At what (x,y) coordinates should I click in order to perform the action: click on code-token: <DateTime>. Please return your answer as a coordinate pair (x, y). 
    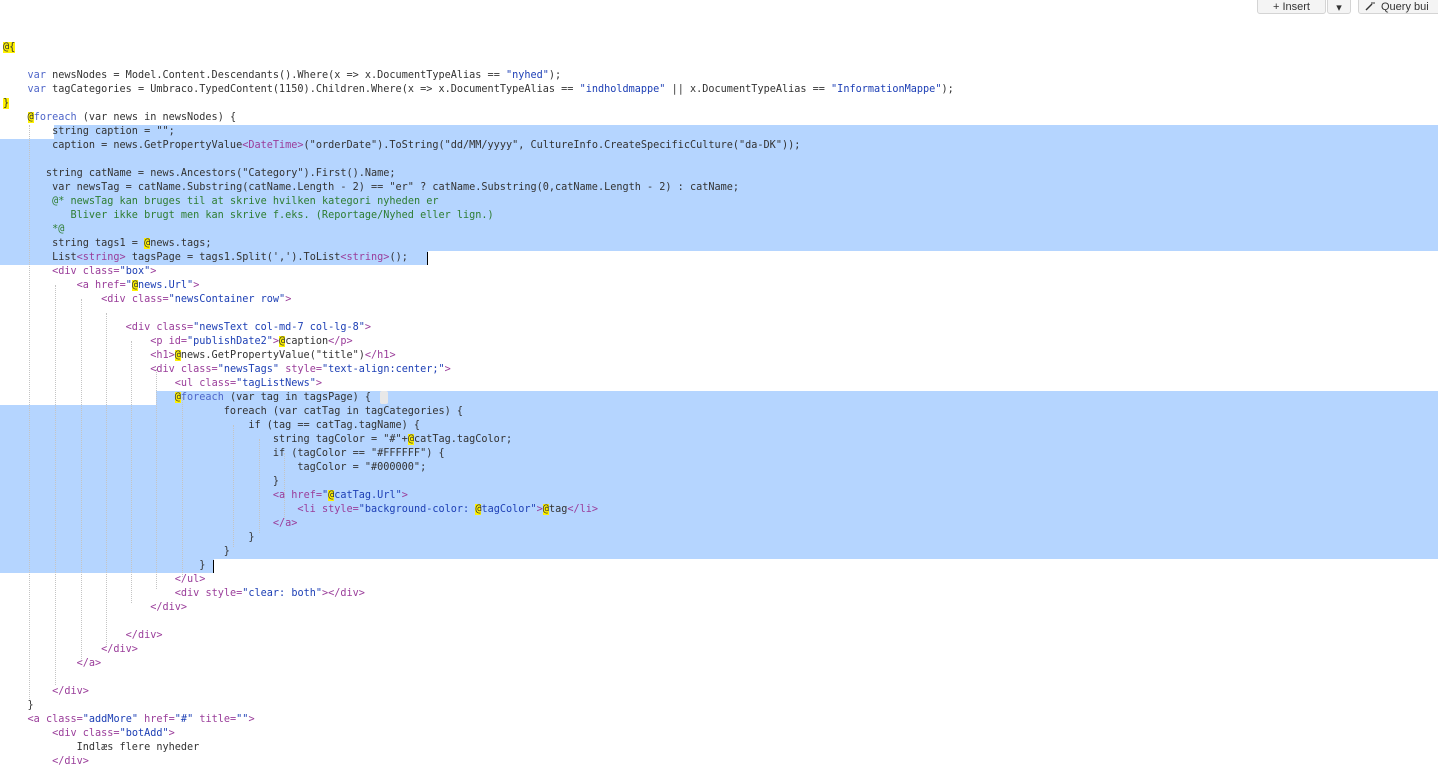
    Looking at the image, I should click on (273, 145).